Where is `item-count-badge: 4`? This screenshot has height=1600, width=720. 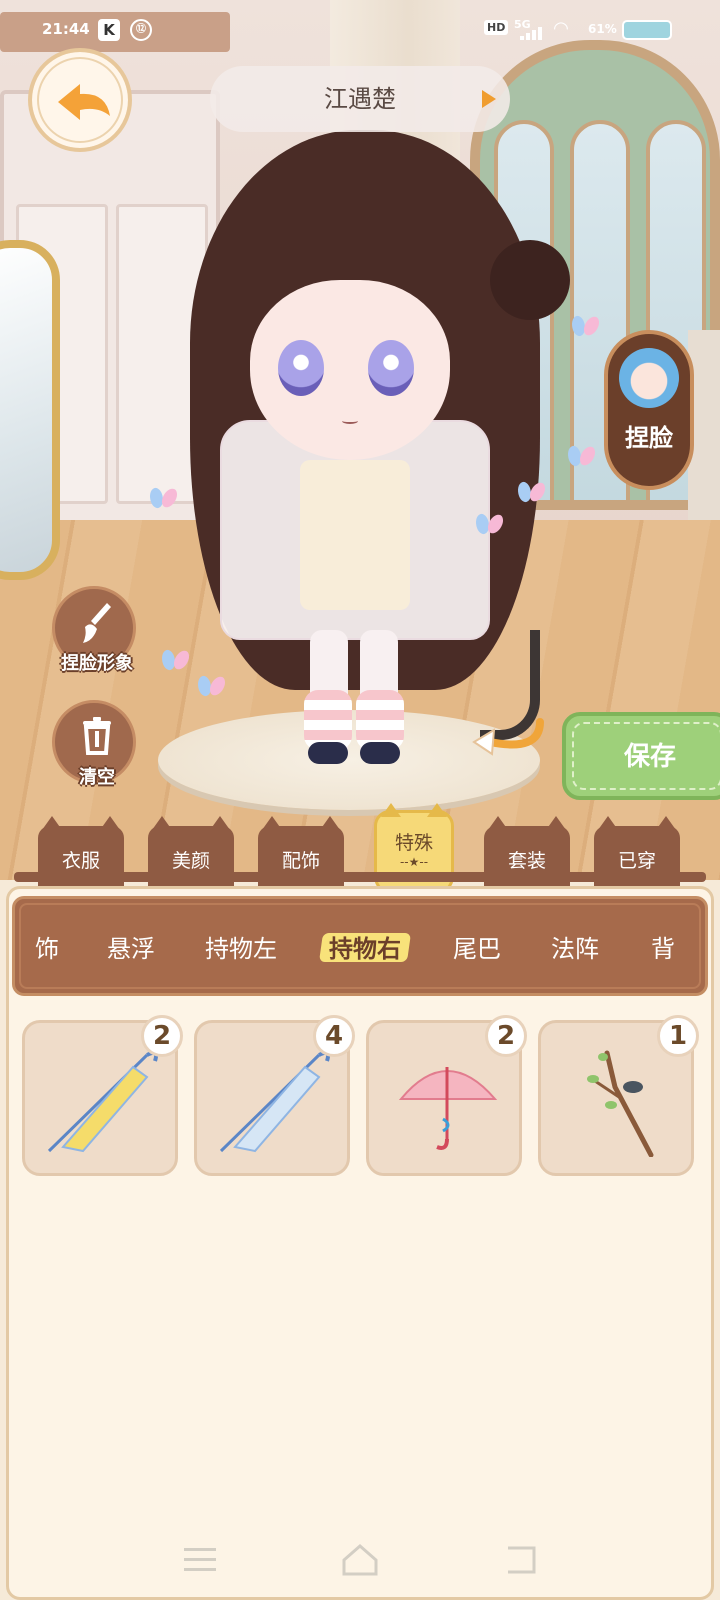 item-count-badge: 4 is located at coordinates (334, 1036).